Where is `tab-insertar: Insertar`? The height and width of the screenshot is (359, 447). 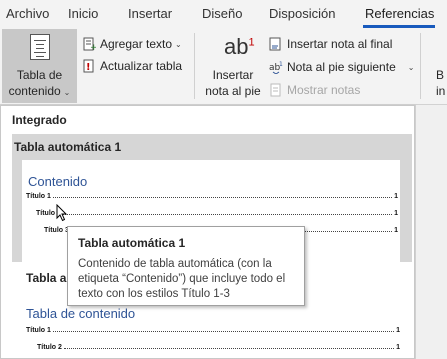
tab-insertar: Insertar is located at coordinates (150, 13).